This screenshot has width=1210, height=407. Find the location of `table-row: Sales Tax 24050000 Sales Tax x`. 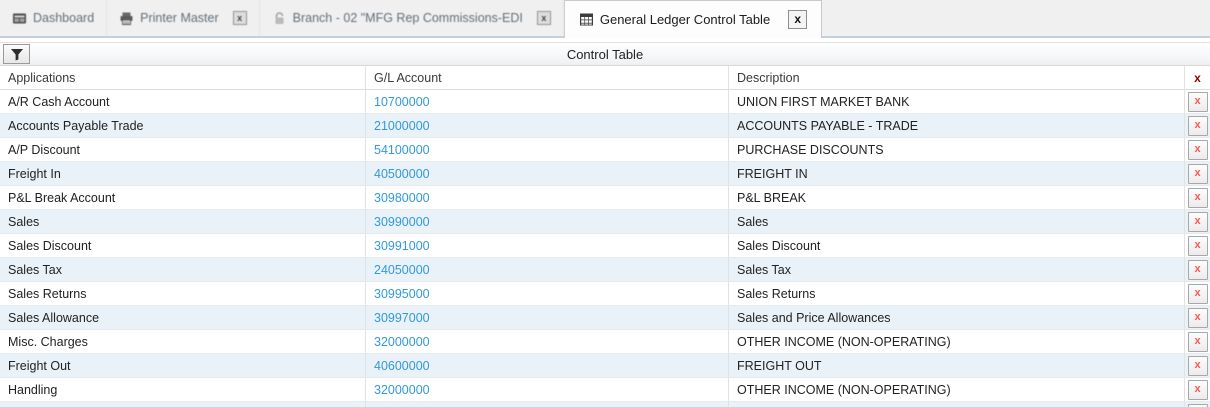

table-row: Sales Tax 24050000 Sales Tax x is located at coordinates (605, 270).